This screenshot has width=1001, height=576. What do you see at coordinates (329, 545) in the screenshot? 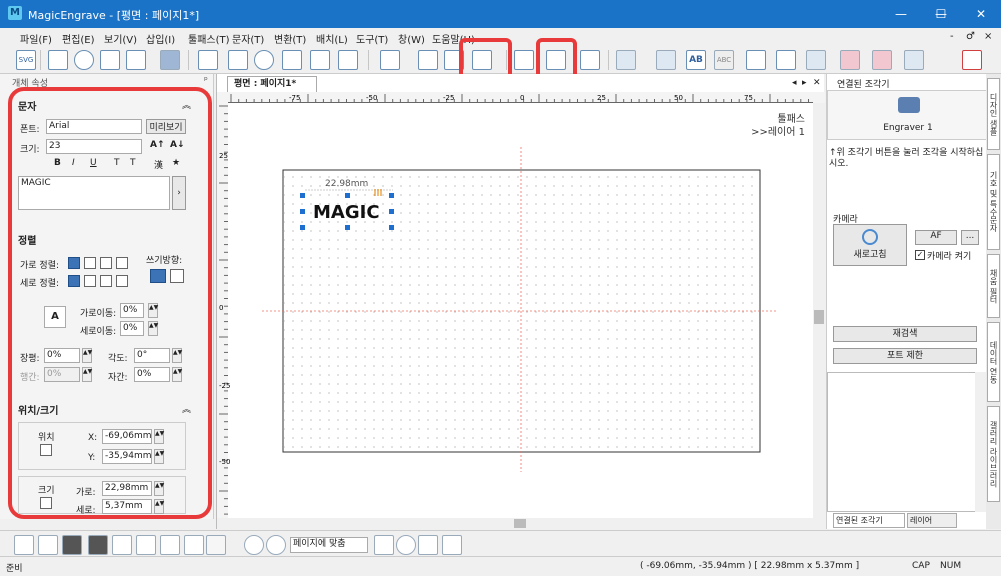
I see `zoom-fit-select: 페이지에 맞춤` at bounding box center [329, 545].